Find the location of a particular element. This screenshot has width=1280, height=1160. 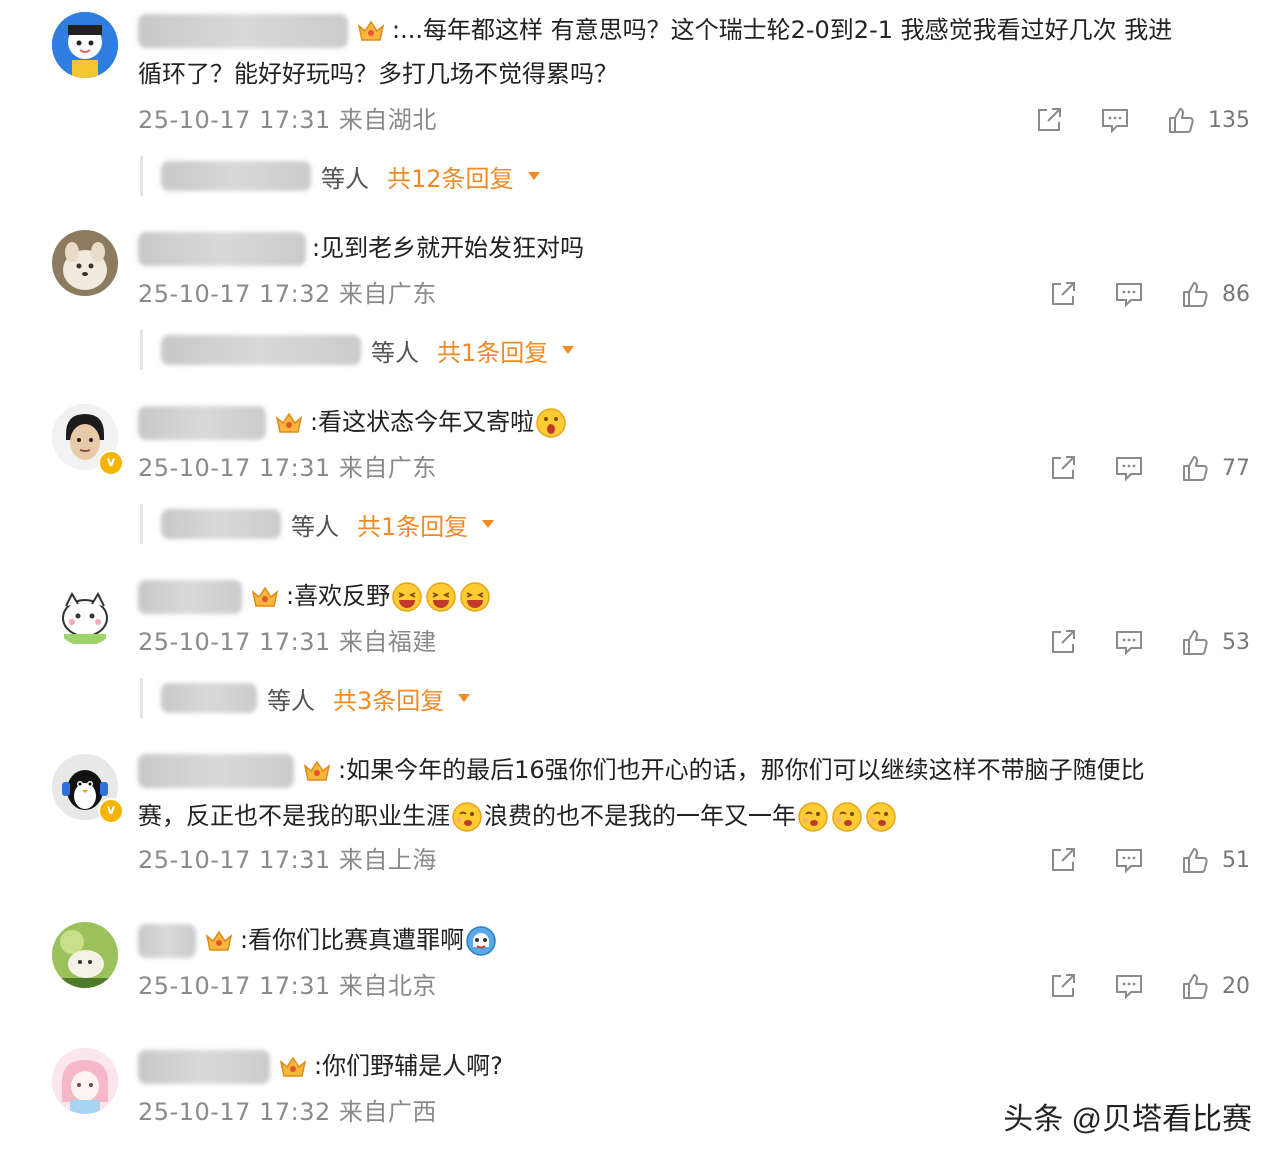

comment-actions: 20 is located at coordinates (1131, 986).